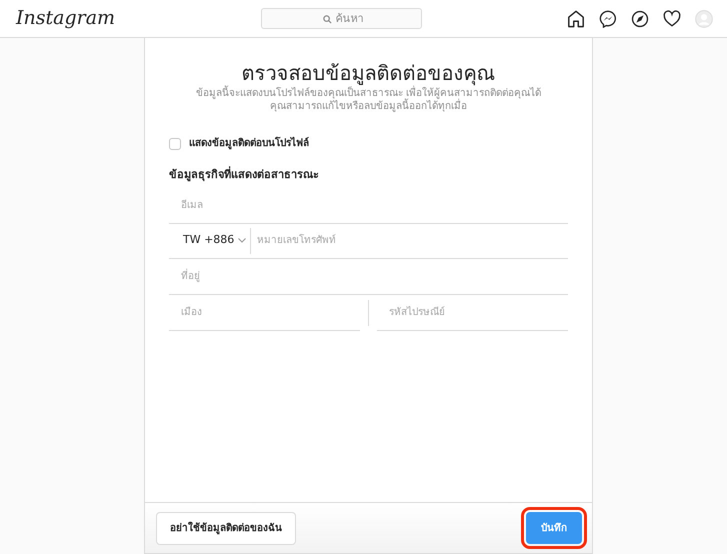  Describe the element at coordinates (368, 73) in the screenshot. I see `form-title: ตรวจสอบข้อมูลติดต่อของคุณ` at that location.